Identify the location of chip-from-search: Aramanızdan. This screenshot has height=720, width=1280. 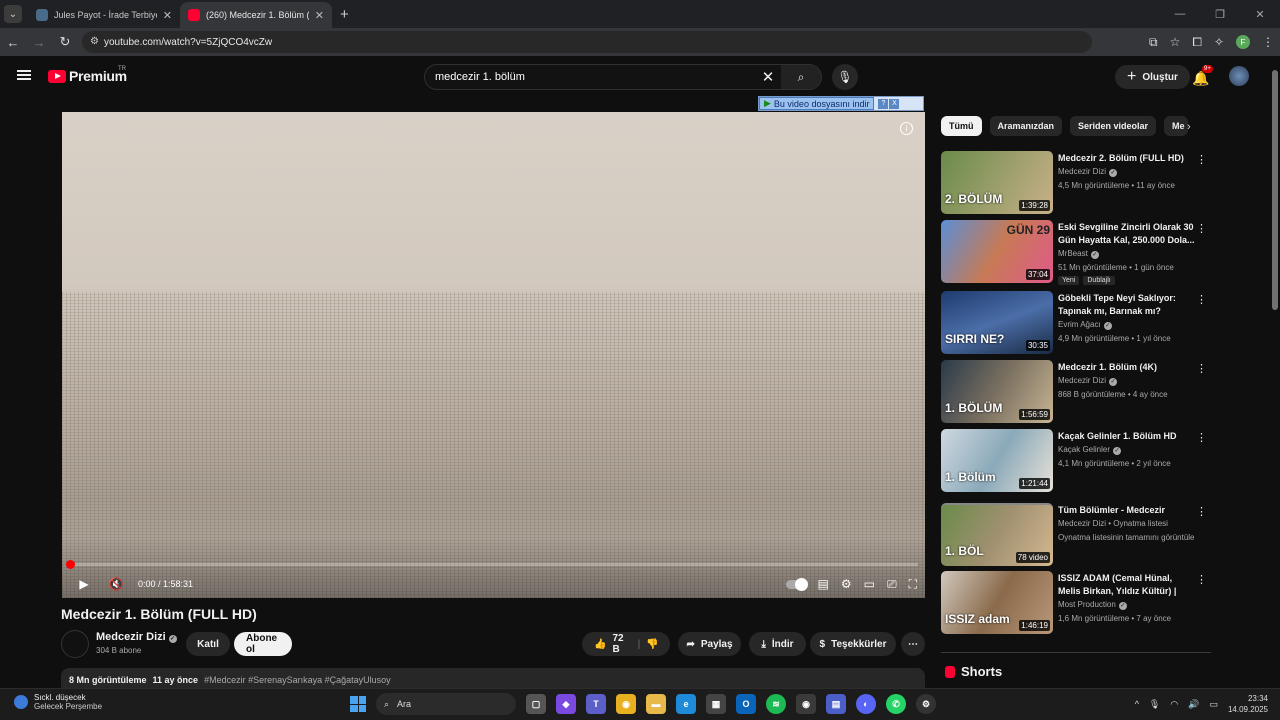
(1026, 126).